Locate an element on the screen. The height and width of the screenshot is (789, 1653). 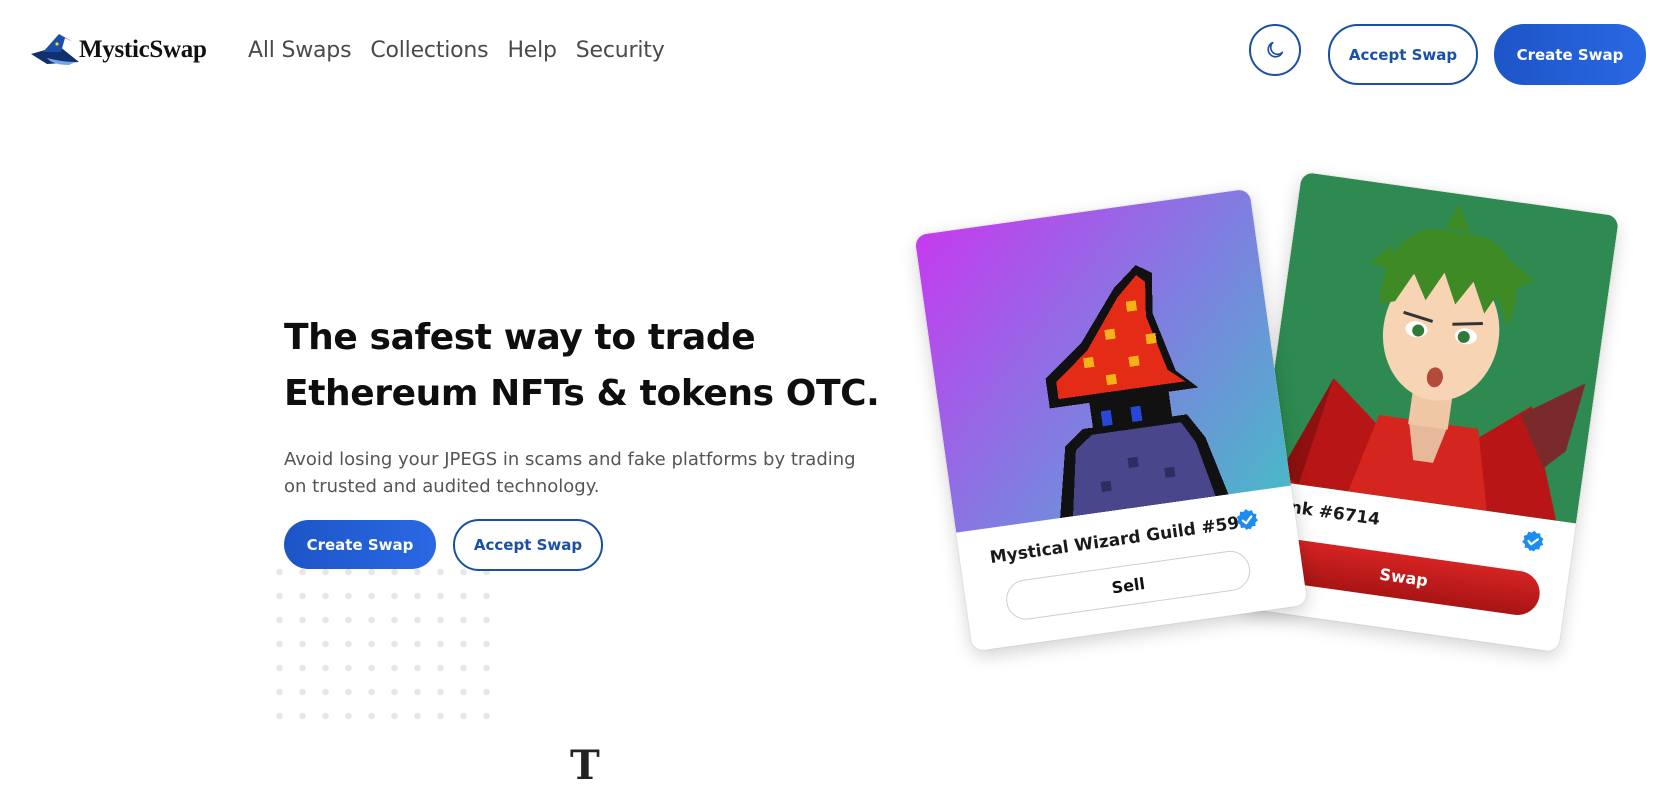
logo: MysticSwap is located at coordinates (118, 50).